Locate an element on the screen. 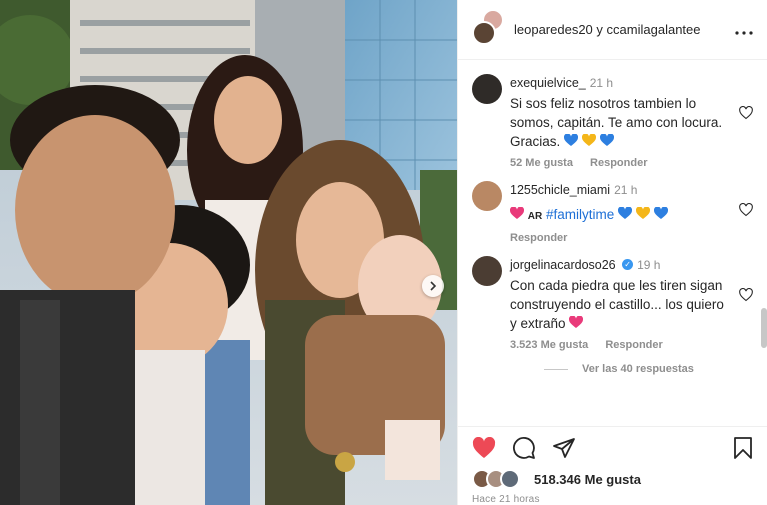 The width and height of the screenshot is (767, 505). likes-label: Me gusta is located at coordinates (612, 479).